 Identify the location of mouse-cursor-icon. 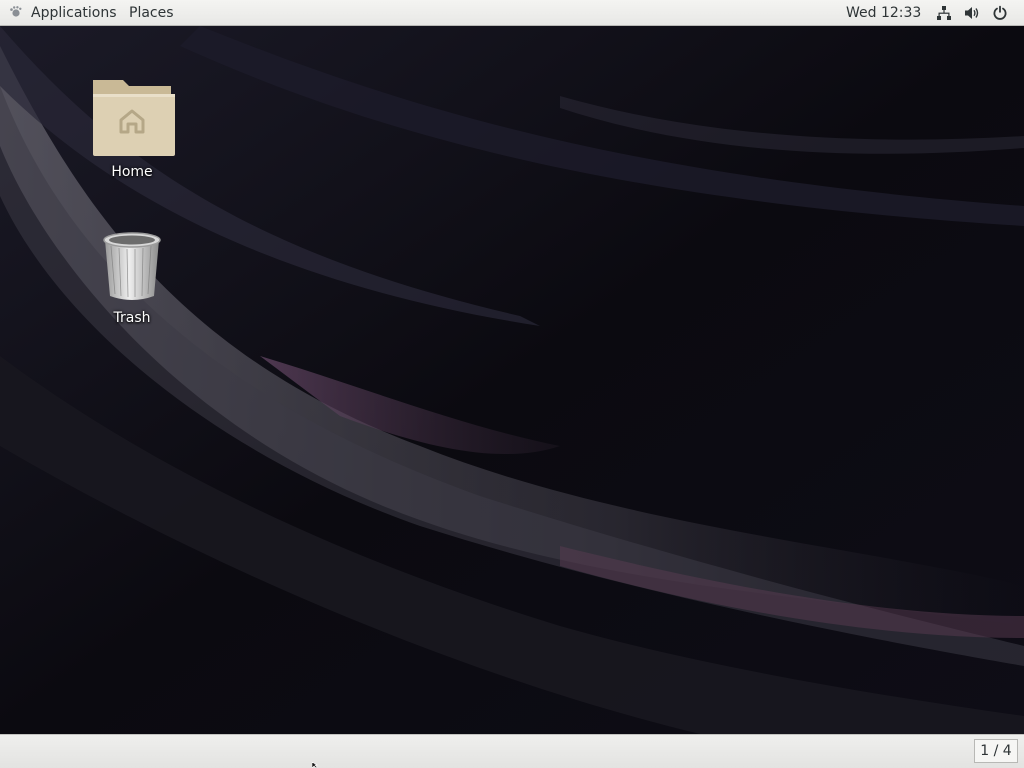
(315, 765).